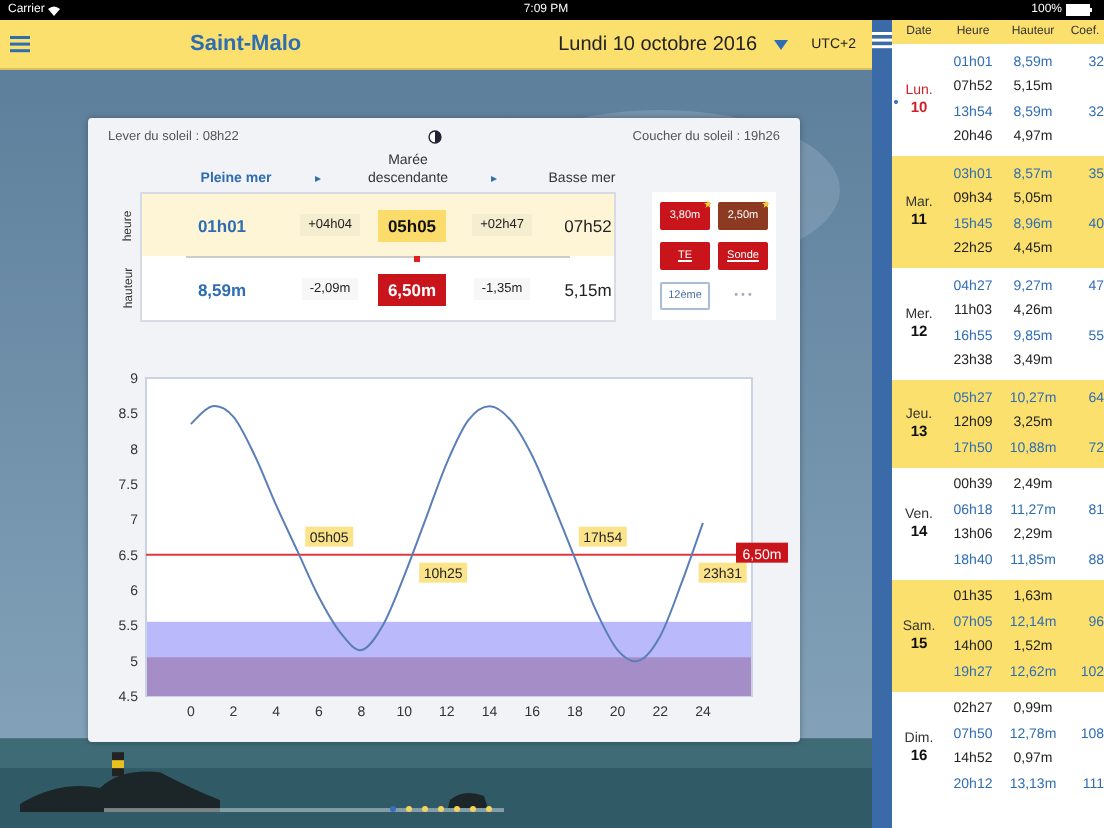 The image size is (1104, 828). I want to click on height-cell-text: 5,15m, so click(588, 290).